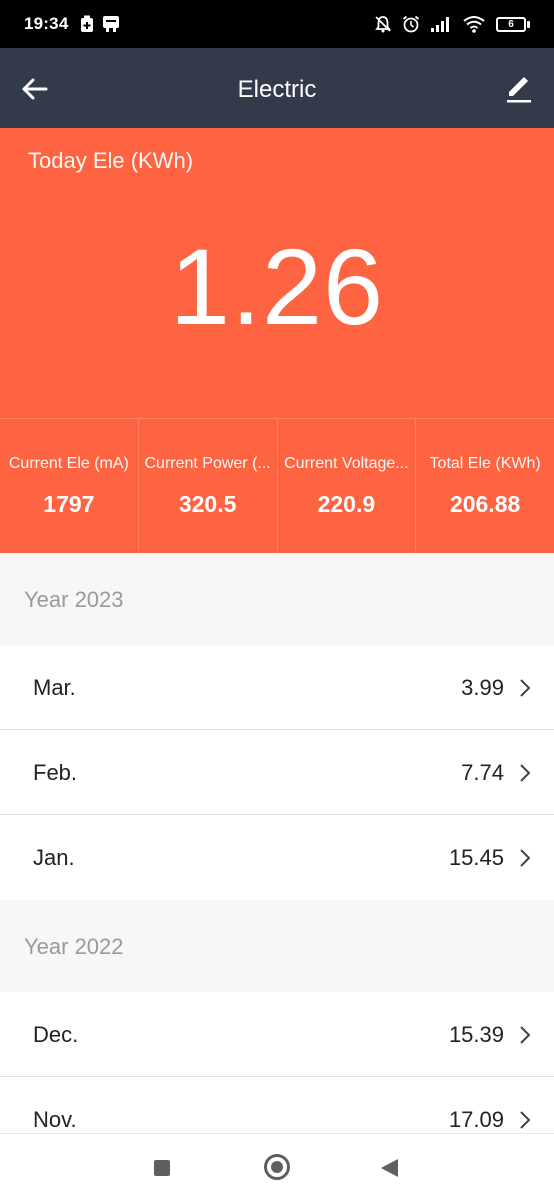 The image size is (554, 1200). What do you see at coordinates (277, 687) in the screenshot?
I see `list-item-mar: Mar. 3.99` at bounding box center [277, 687].